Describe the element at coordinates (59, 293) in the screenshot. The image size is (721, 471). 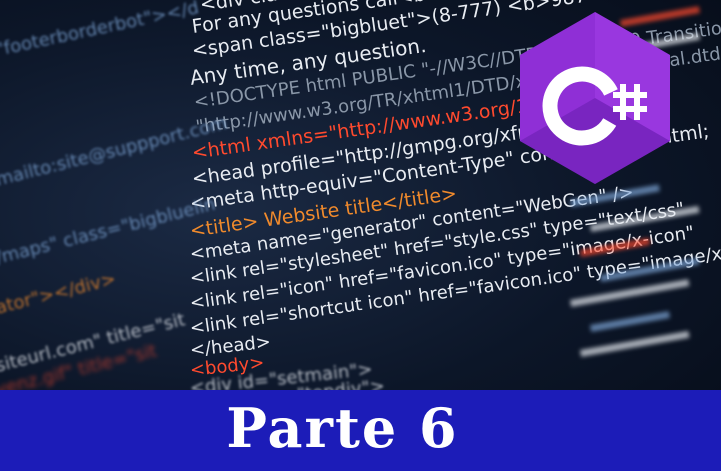
I see `code-fragment: ator"></div>` at that location.